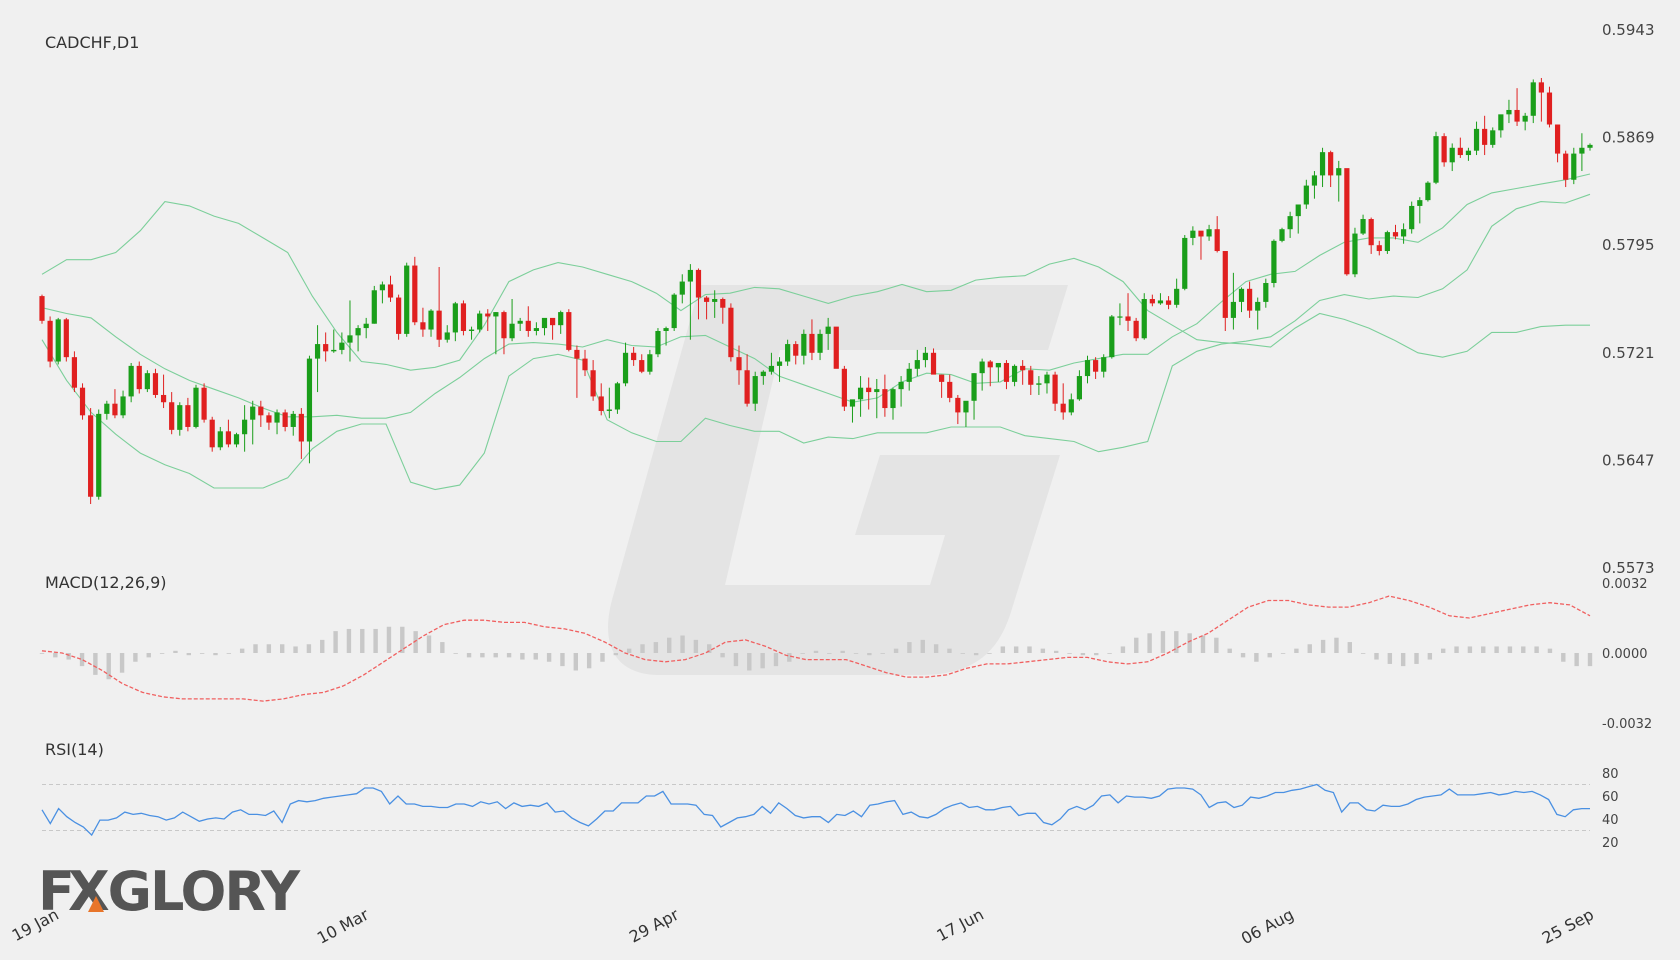 The width and height of the screenshot is (1680, 960). Describe the element at coordinates (1627, 724) in the screenshot. I see `macd-tick-label: -0.0032` at that location.